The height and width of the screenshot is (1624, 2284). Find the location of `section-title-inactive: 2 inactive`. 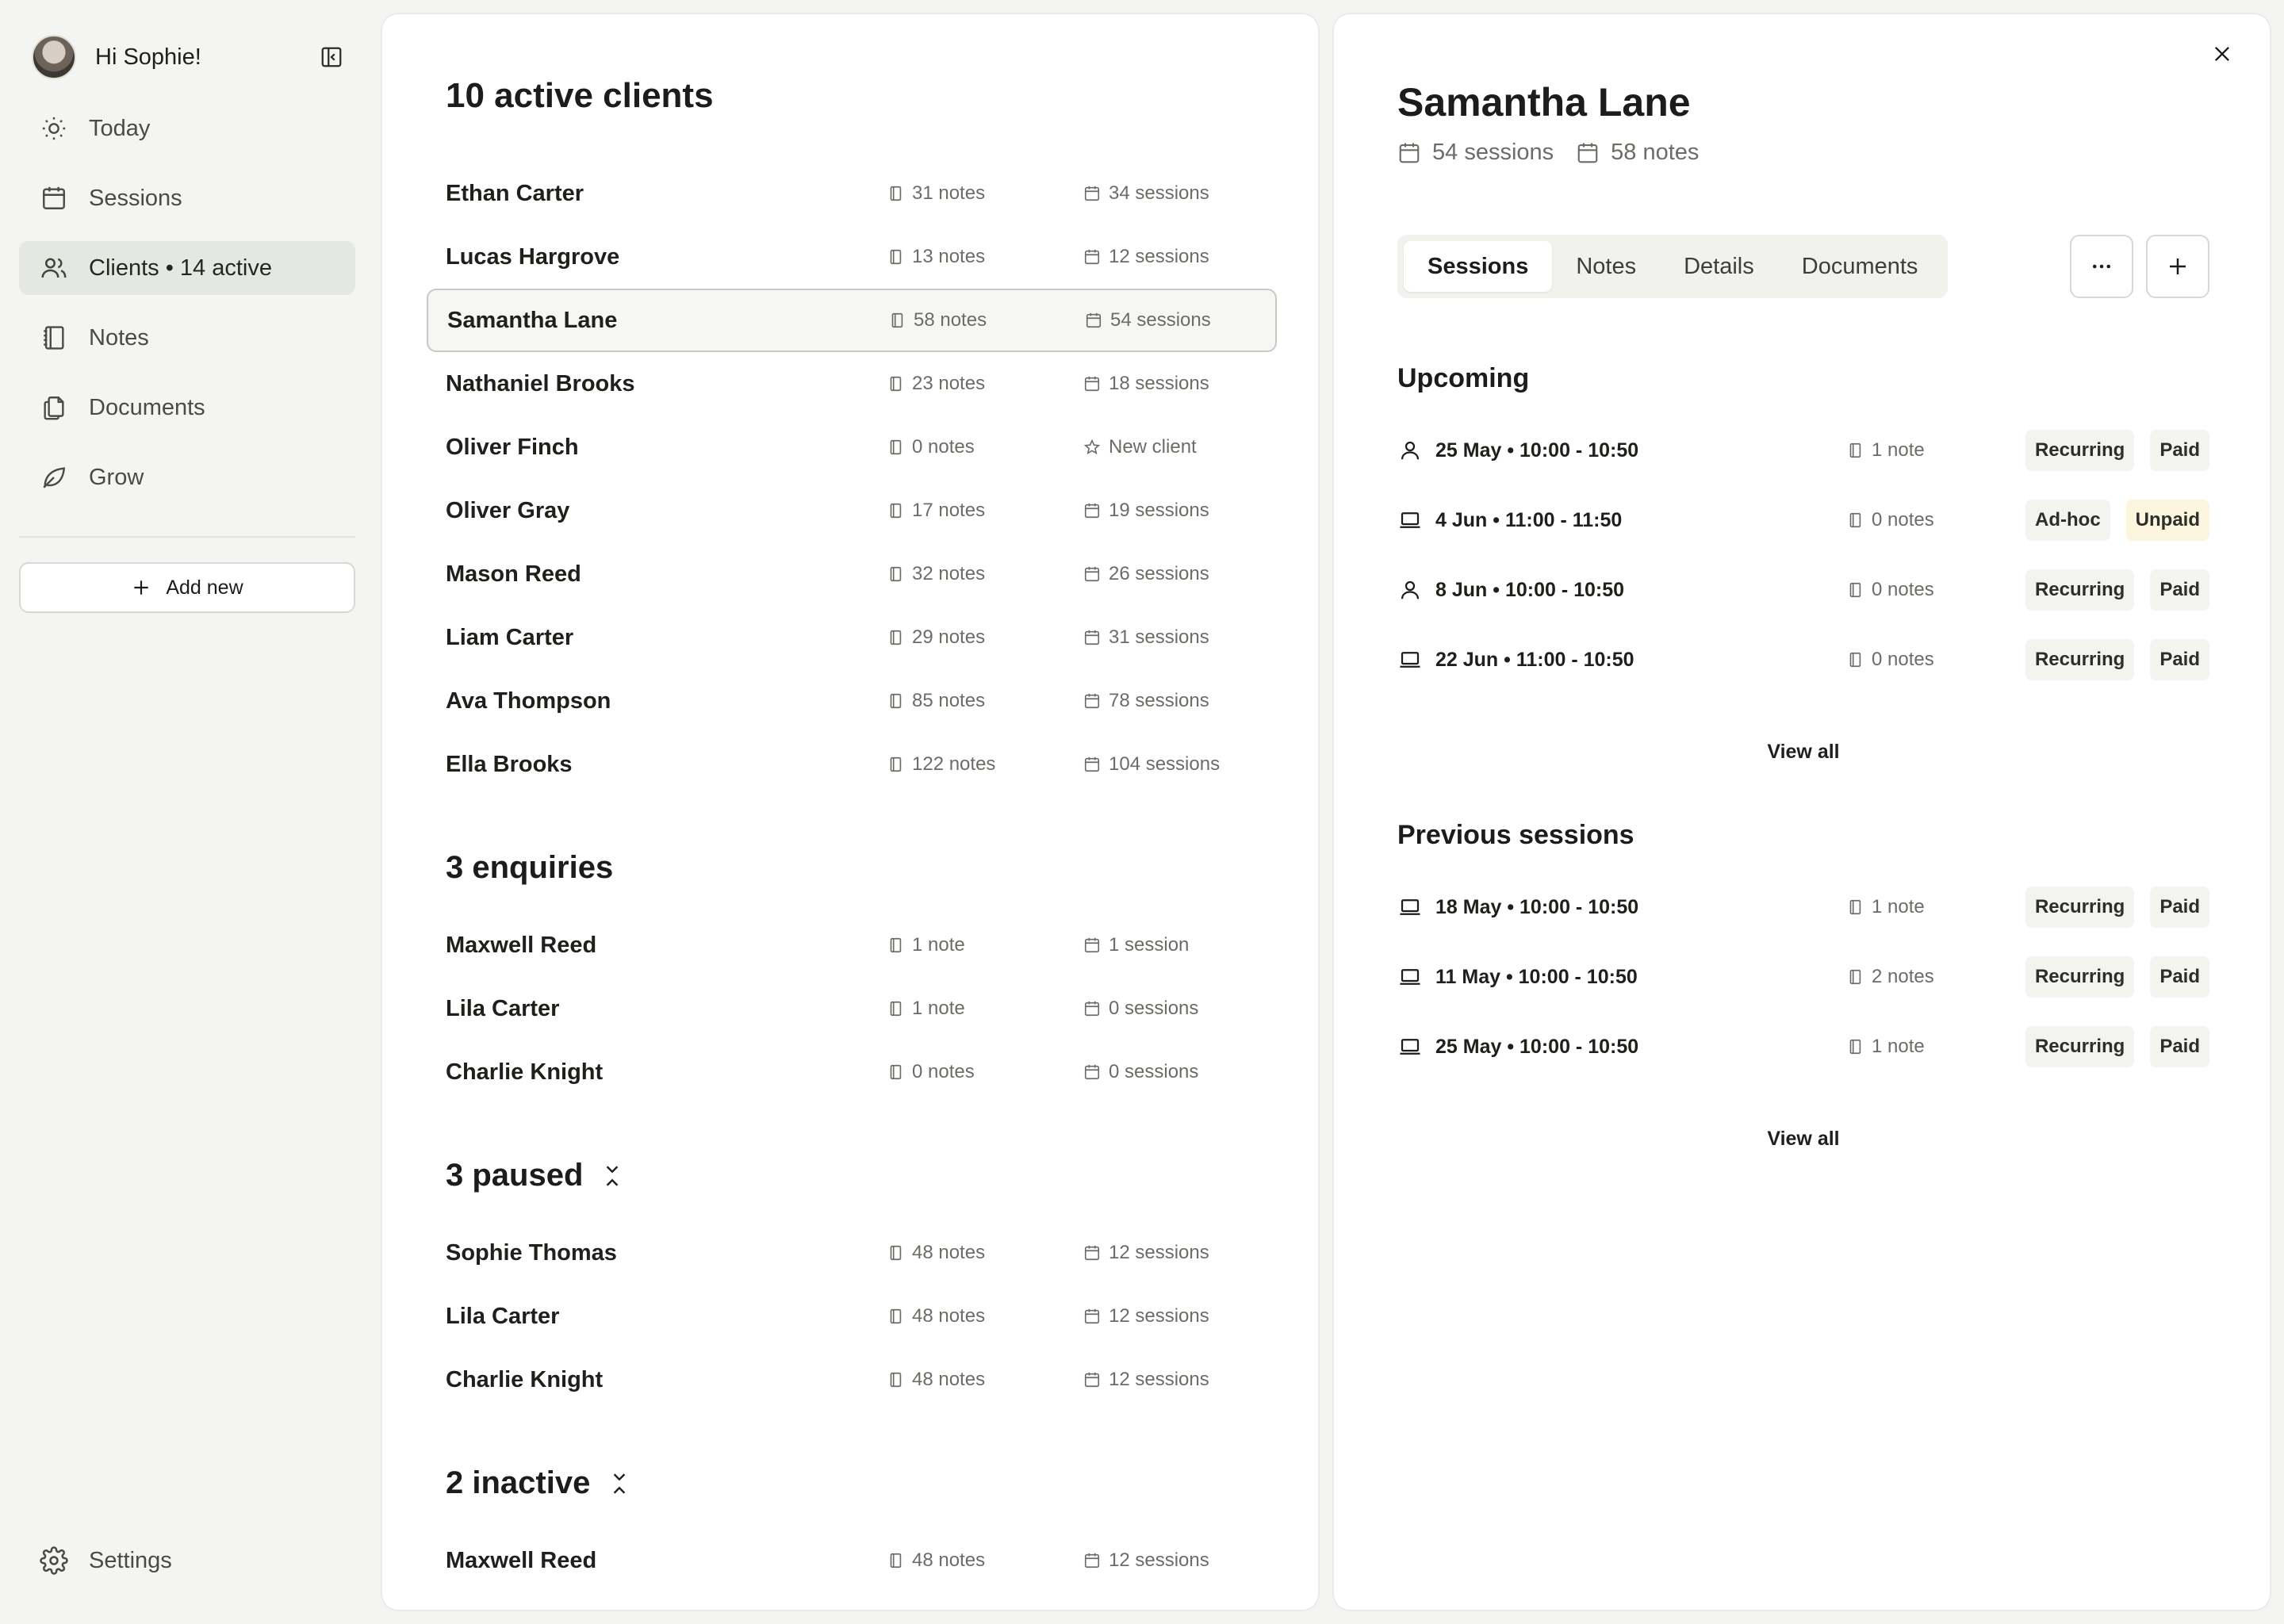

section-title-inactive: 2 inactive is located at coordinates (538, 1483).